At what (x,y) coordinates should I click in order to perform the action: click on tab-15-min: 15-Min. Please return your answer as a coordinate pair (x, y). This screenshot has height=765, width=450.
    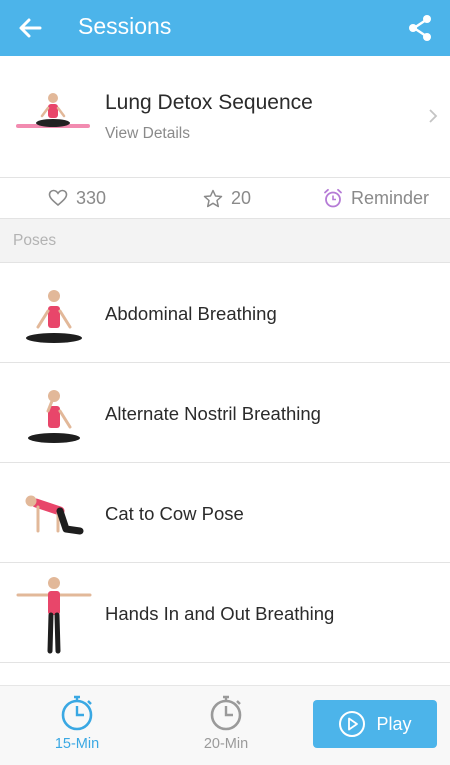
    Looking at the image, I should click on (77, 723).